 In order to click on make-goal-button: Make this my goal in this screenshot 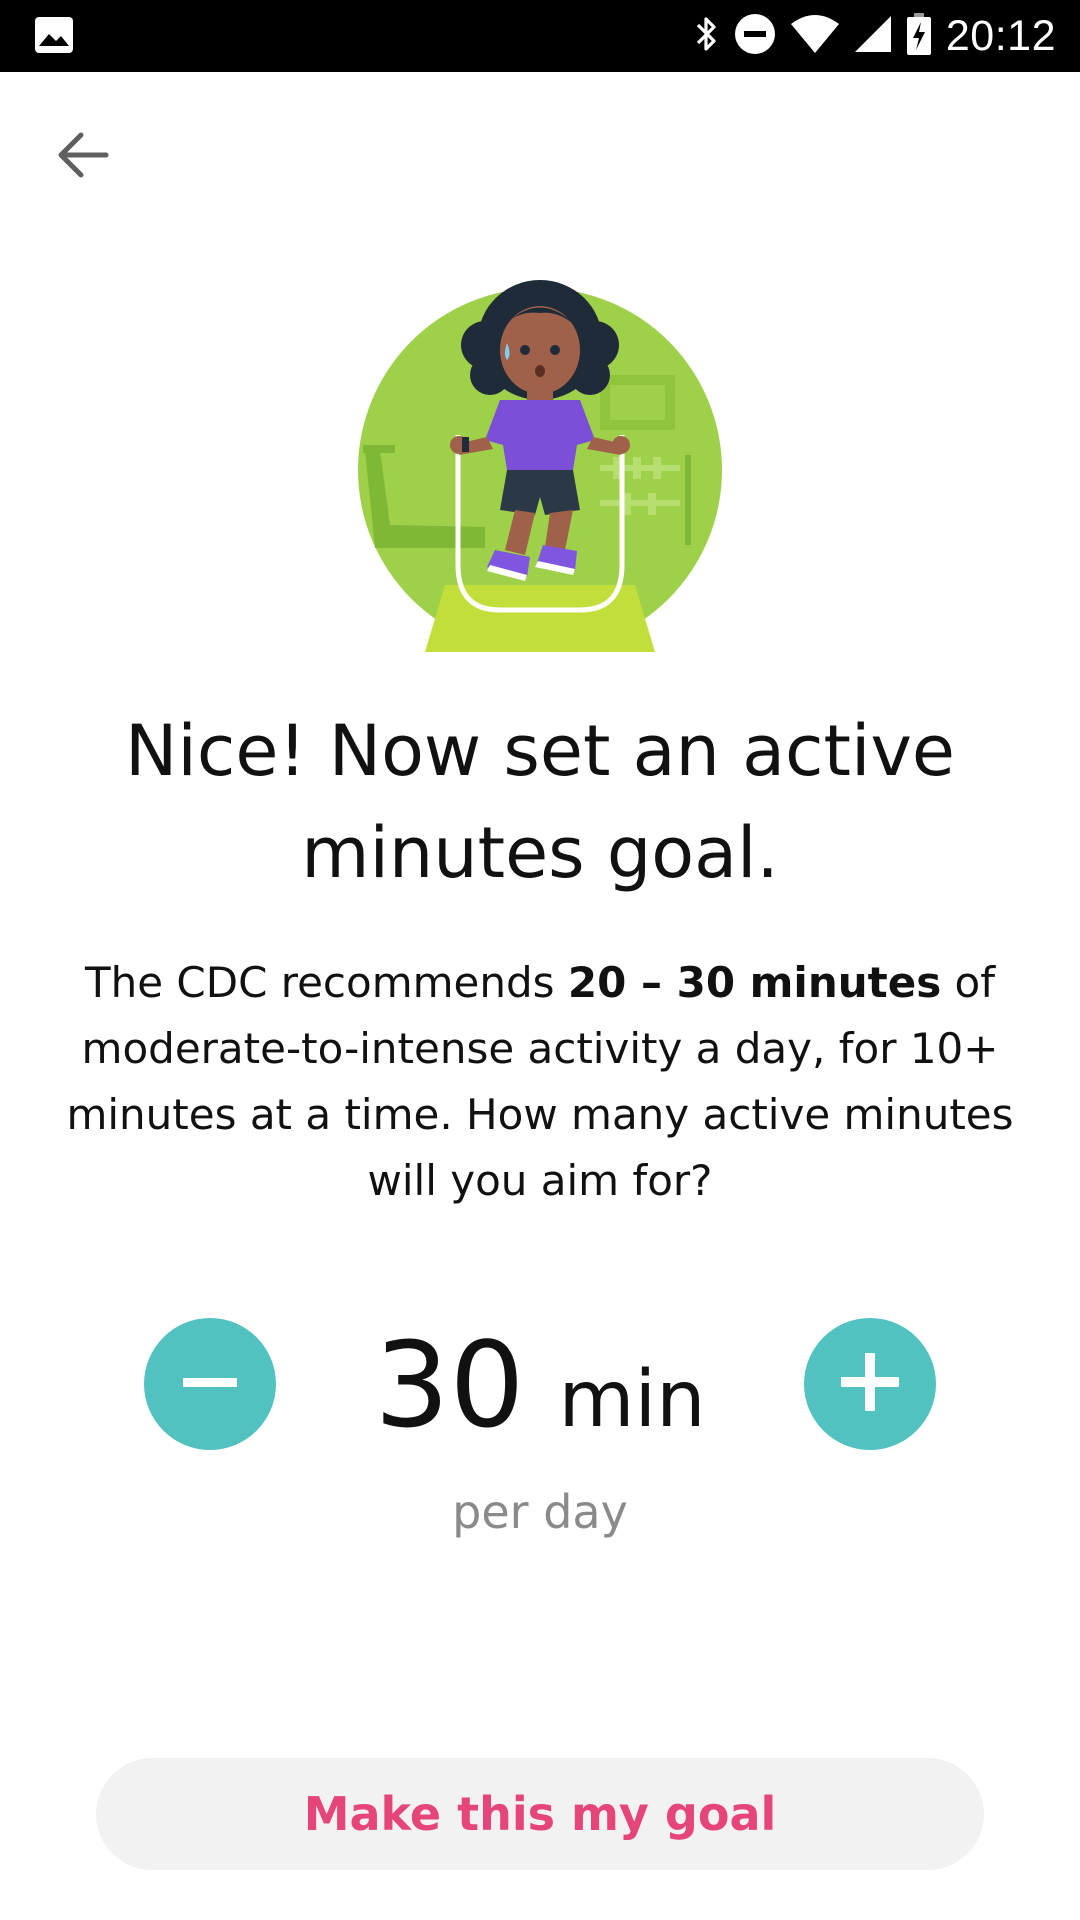, I will do `click(540, 1814)`.